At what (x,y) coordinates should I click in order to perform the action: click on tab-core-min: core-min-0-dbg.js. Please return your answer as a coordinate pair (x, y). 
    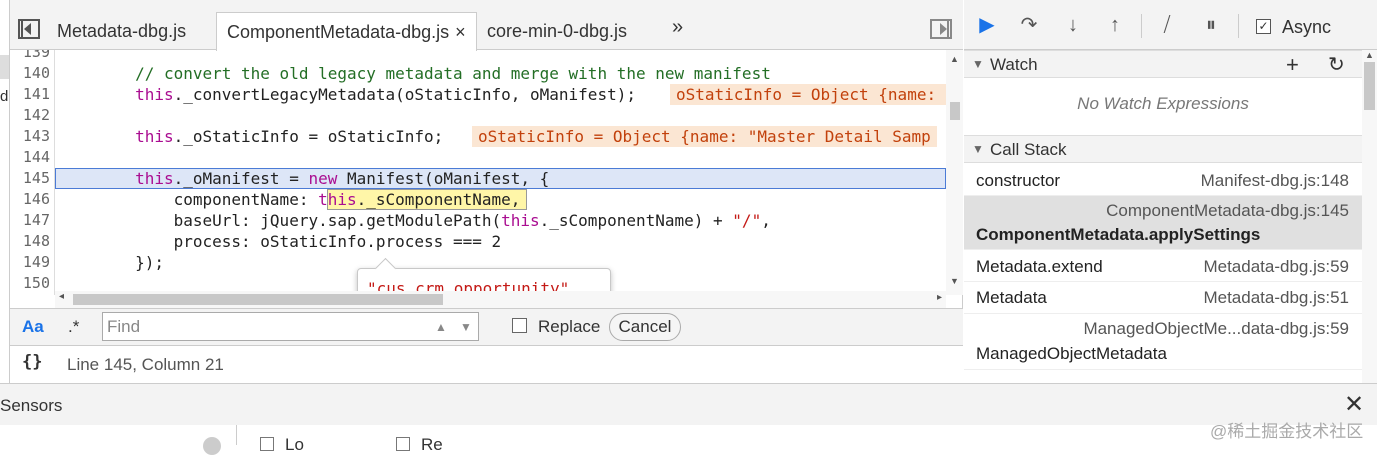
    Looking at the image, I should click on (557, 31).